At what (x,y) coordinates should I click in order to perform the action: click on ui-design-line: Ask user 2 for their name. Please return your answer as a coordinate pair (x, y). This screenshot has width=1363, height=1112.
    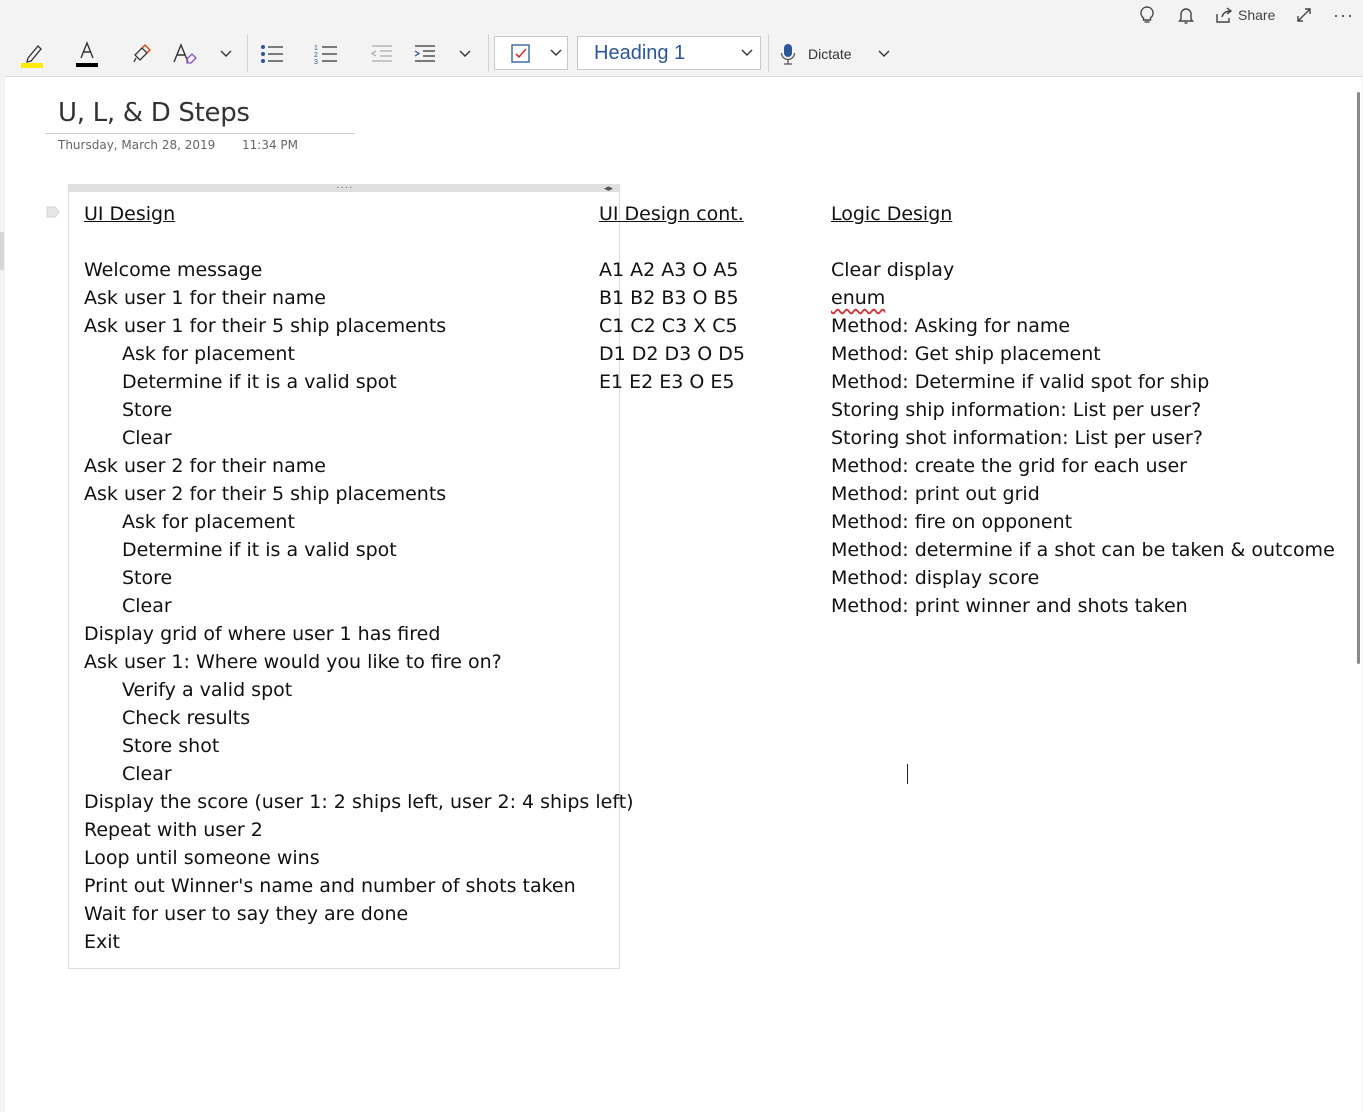
    Looking at the image, I should click on (205, 466).